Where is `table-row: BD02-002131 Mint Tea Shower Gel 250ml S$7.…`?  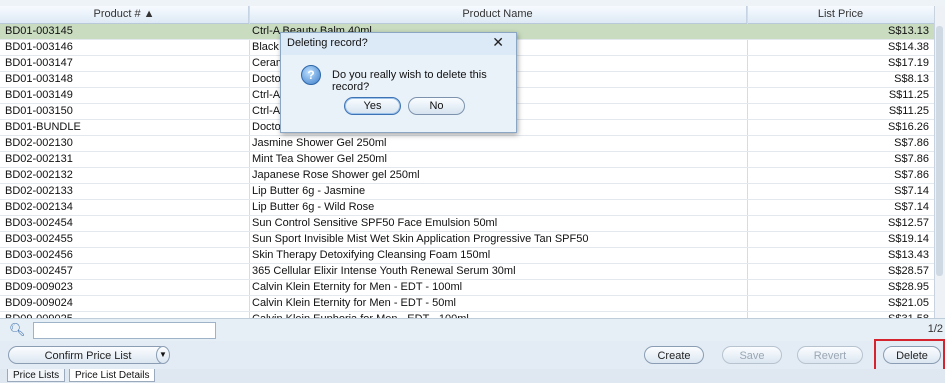
table-row: BD02-002131 Mint Tea Shower Gel 250ml S$7.… is located at coordinates (472, 160).